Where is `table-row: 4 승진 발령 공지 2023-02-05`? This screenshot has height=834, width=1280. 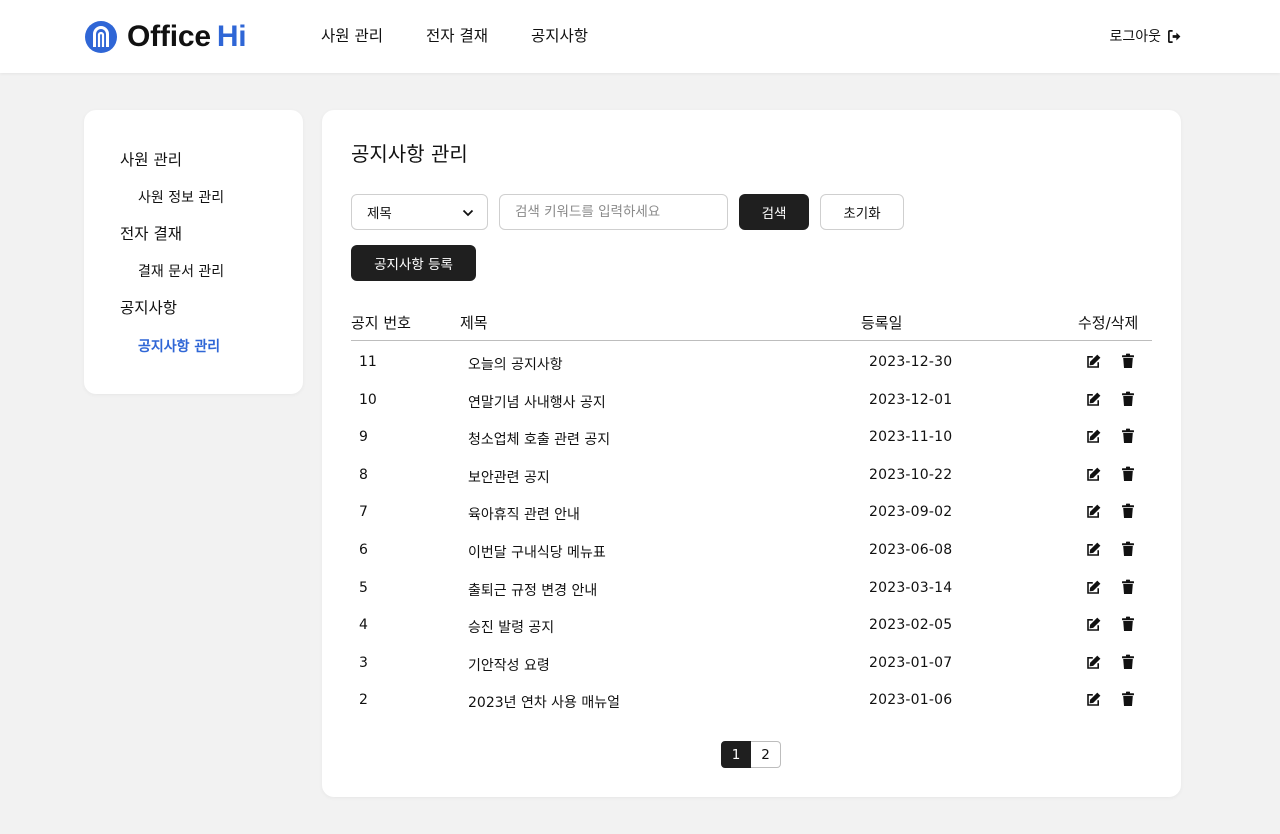 table-row: 4 승진 발령 공지 2023-02-05 is located at coordinates (751, 624).